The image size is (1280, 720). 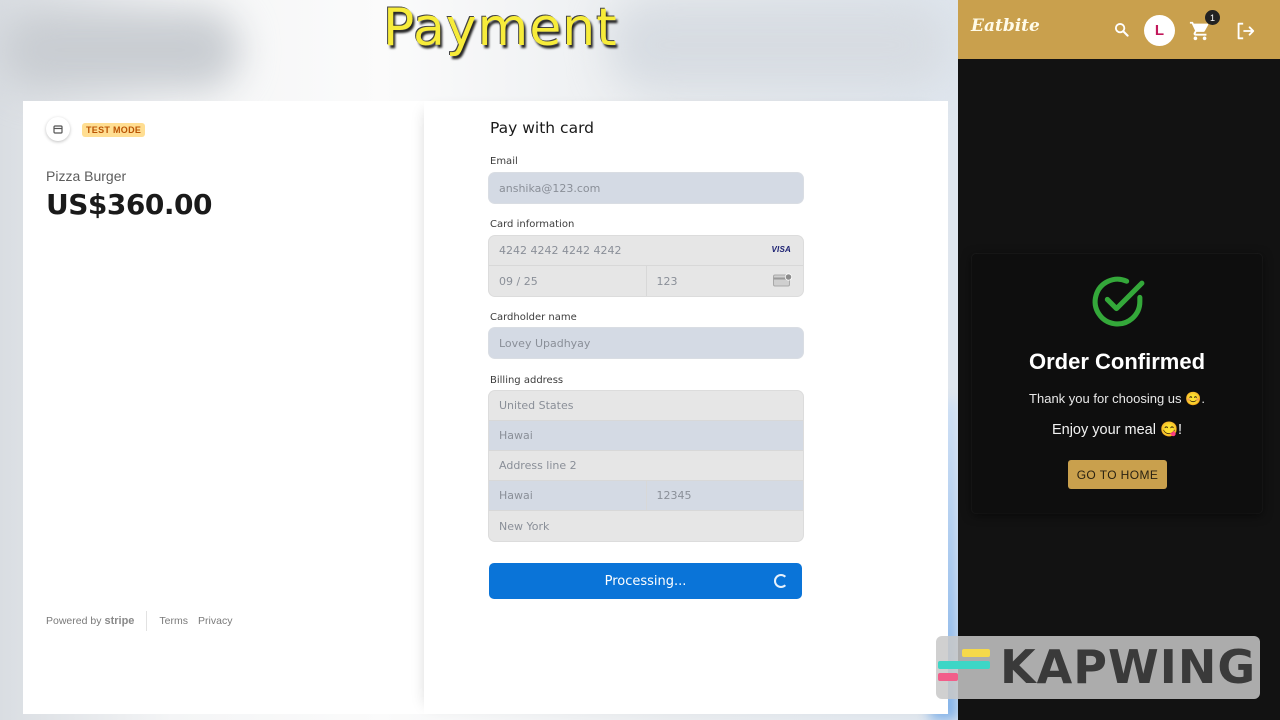 I want to click on country-select: United States, so click(x=646, y=406).